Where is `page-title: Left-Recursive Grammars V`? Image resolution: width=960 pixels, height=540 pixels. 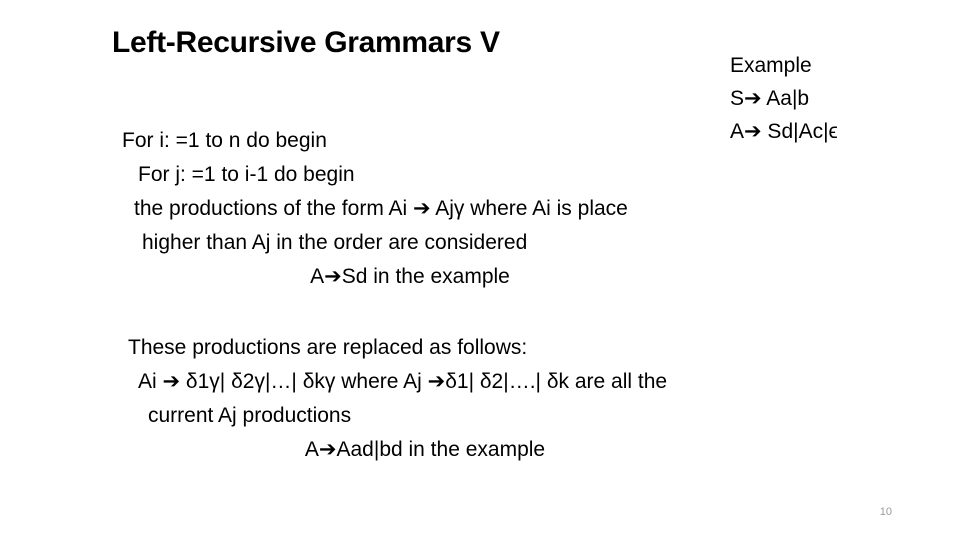
page-title: Left-Recursive Grammars V is located at coordinates (306, 42).